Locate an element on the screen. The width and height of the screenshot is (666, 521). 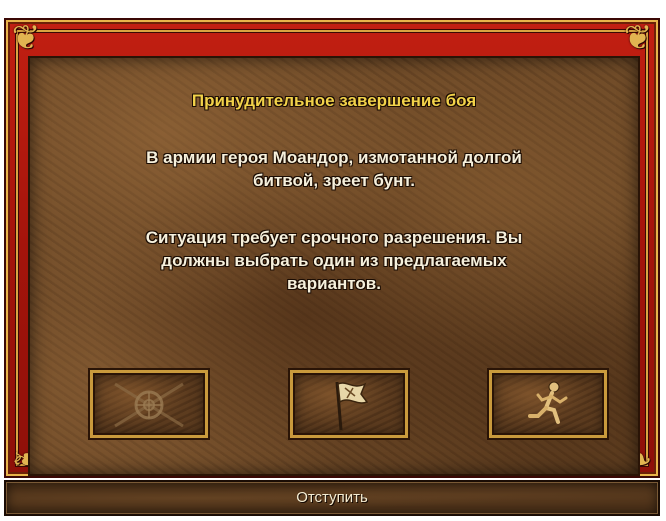
option-button-fight is located at coordinates (149, 404).